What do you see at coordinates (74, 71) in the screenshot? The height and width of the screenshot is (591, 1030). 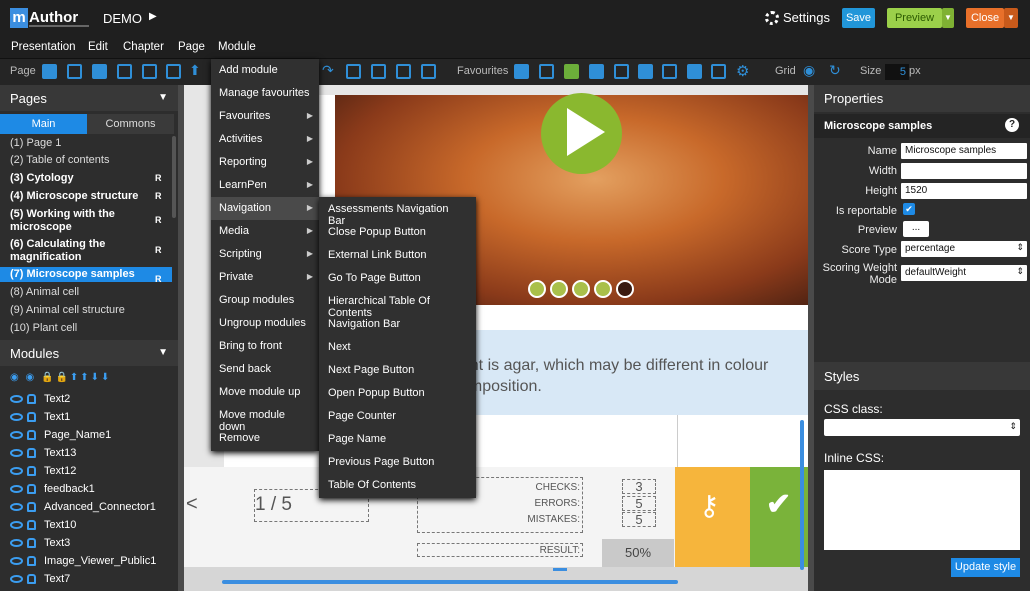 I see `add-chapter-icon` at bounding box center [74, 71].